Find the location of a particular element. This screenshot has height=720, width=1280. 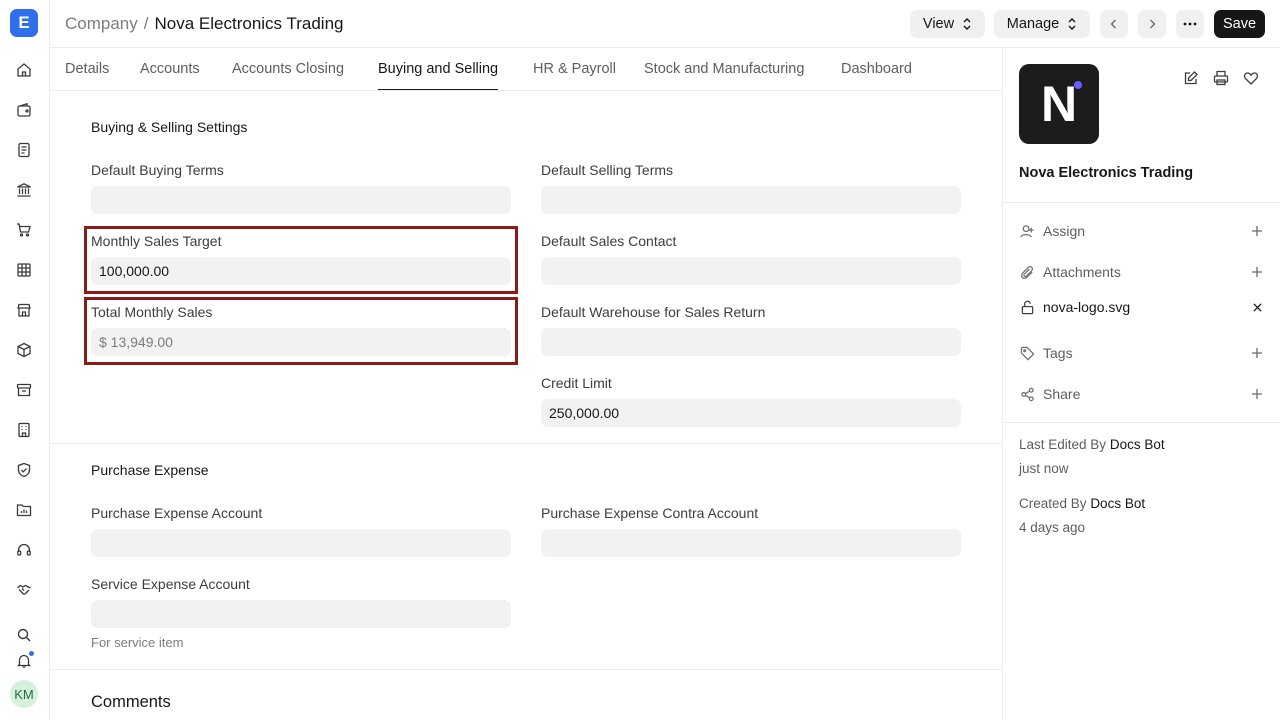

unlock-icon is located at coordinates (1027, 307).